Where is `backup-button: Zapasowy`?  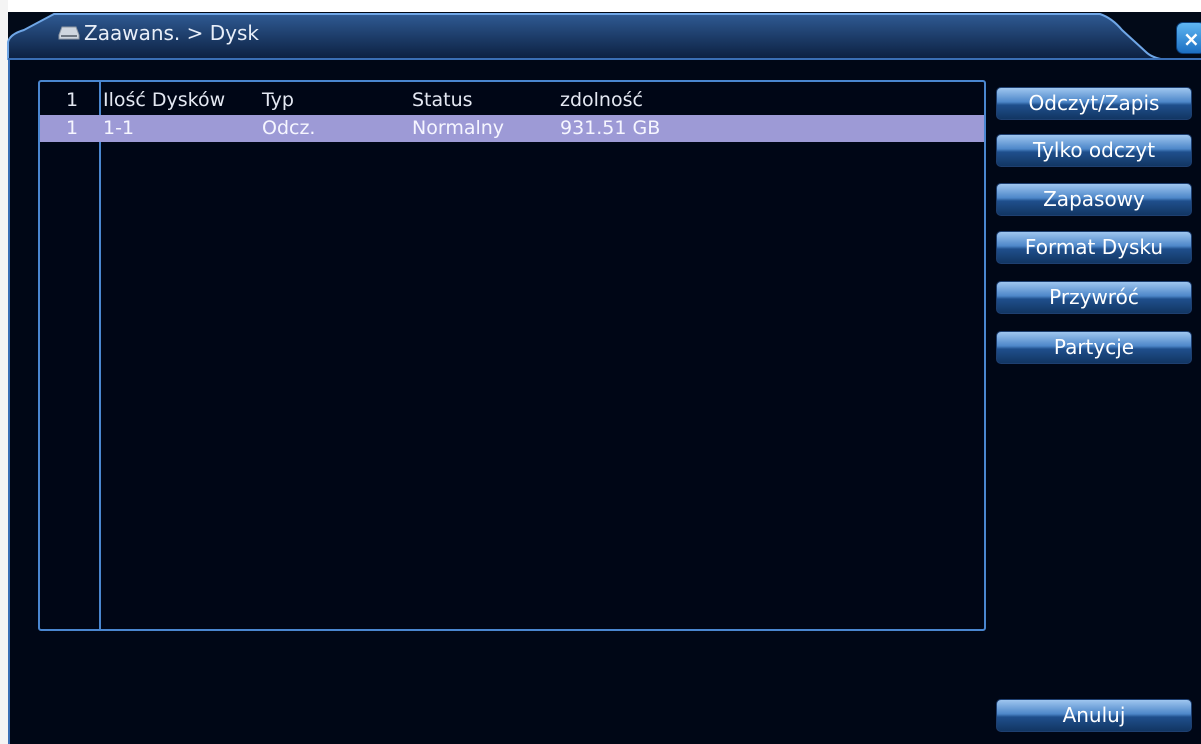 backup-button: Zapasowy is located at coordinates (1094, 199).